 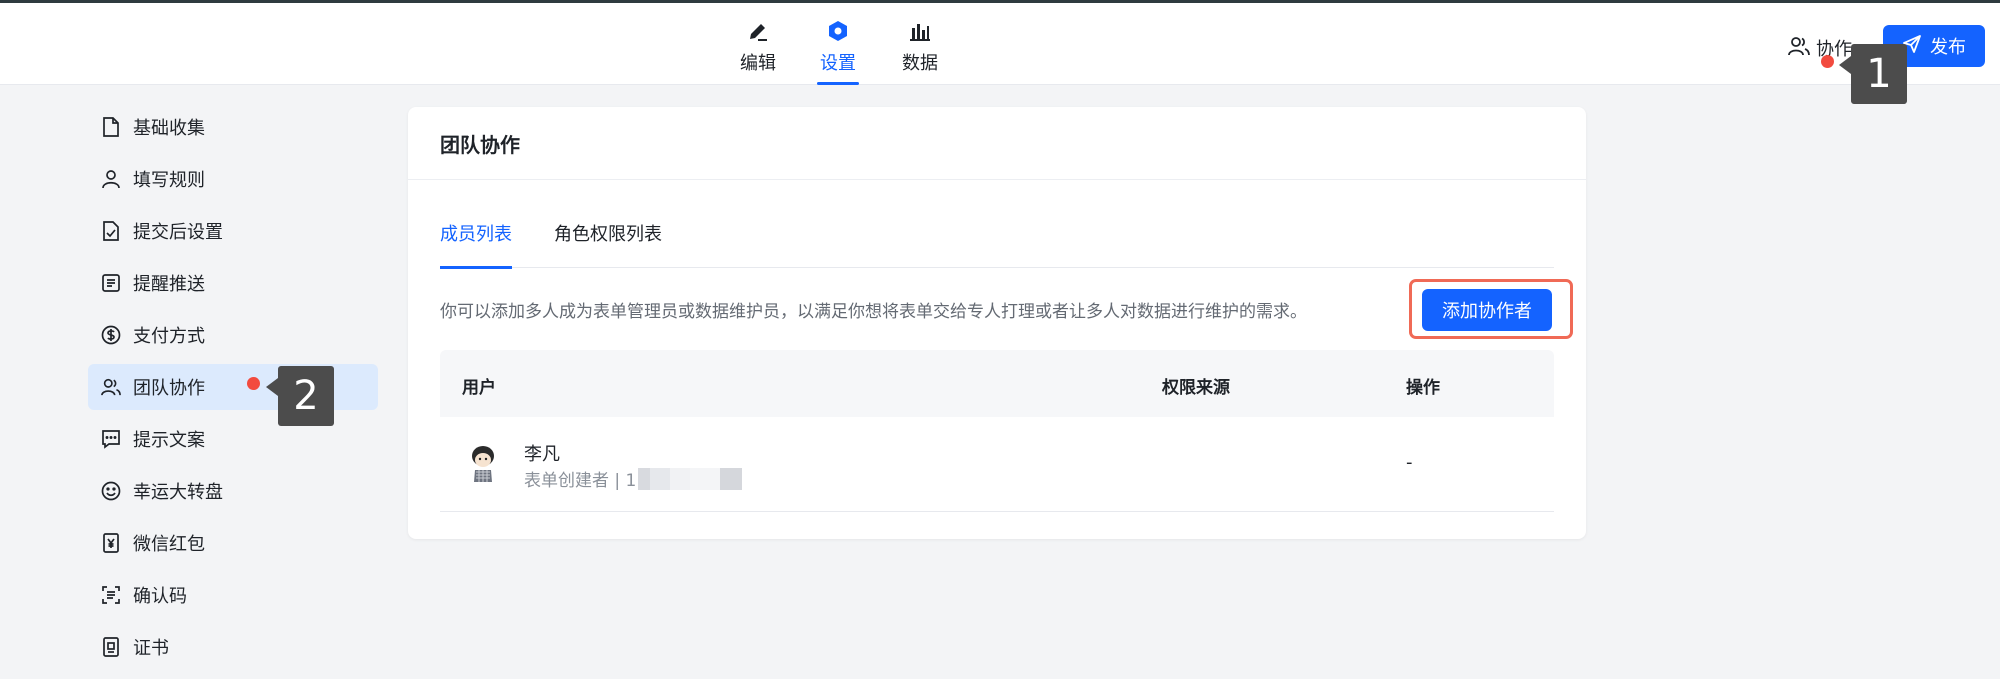 What do you see at coordinates (178, 492) in the screenshot?
I see `sidebar-item-label: 幸运大转盘` at bounding box center [178, 492].